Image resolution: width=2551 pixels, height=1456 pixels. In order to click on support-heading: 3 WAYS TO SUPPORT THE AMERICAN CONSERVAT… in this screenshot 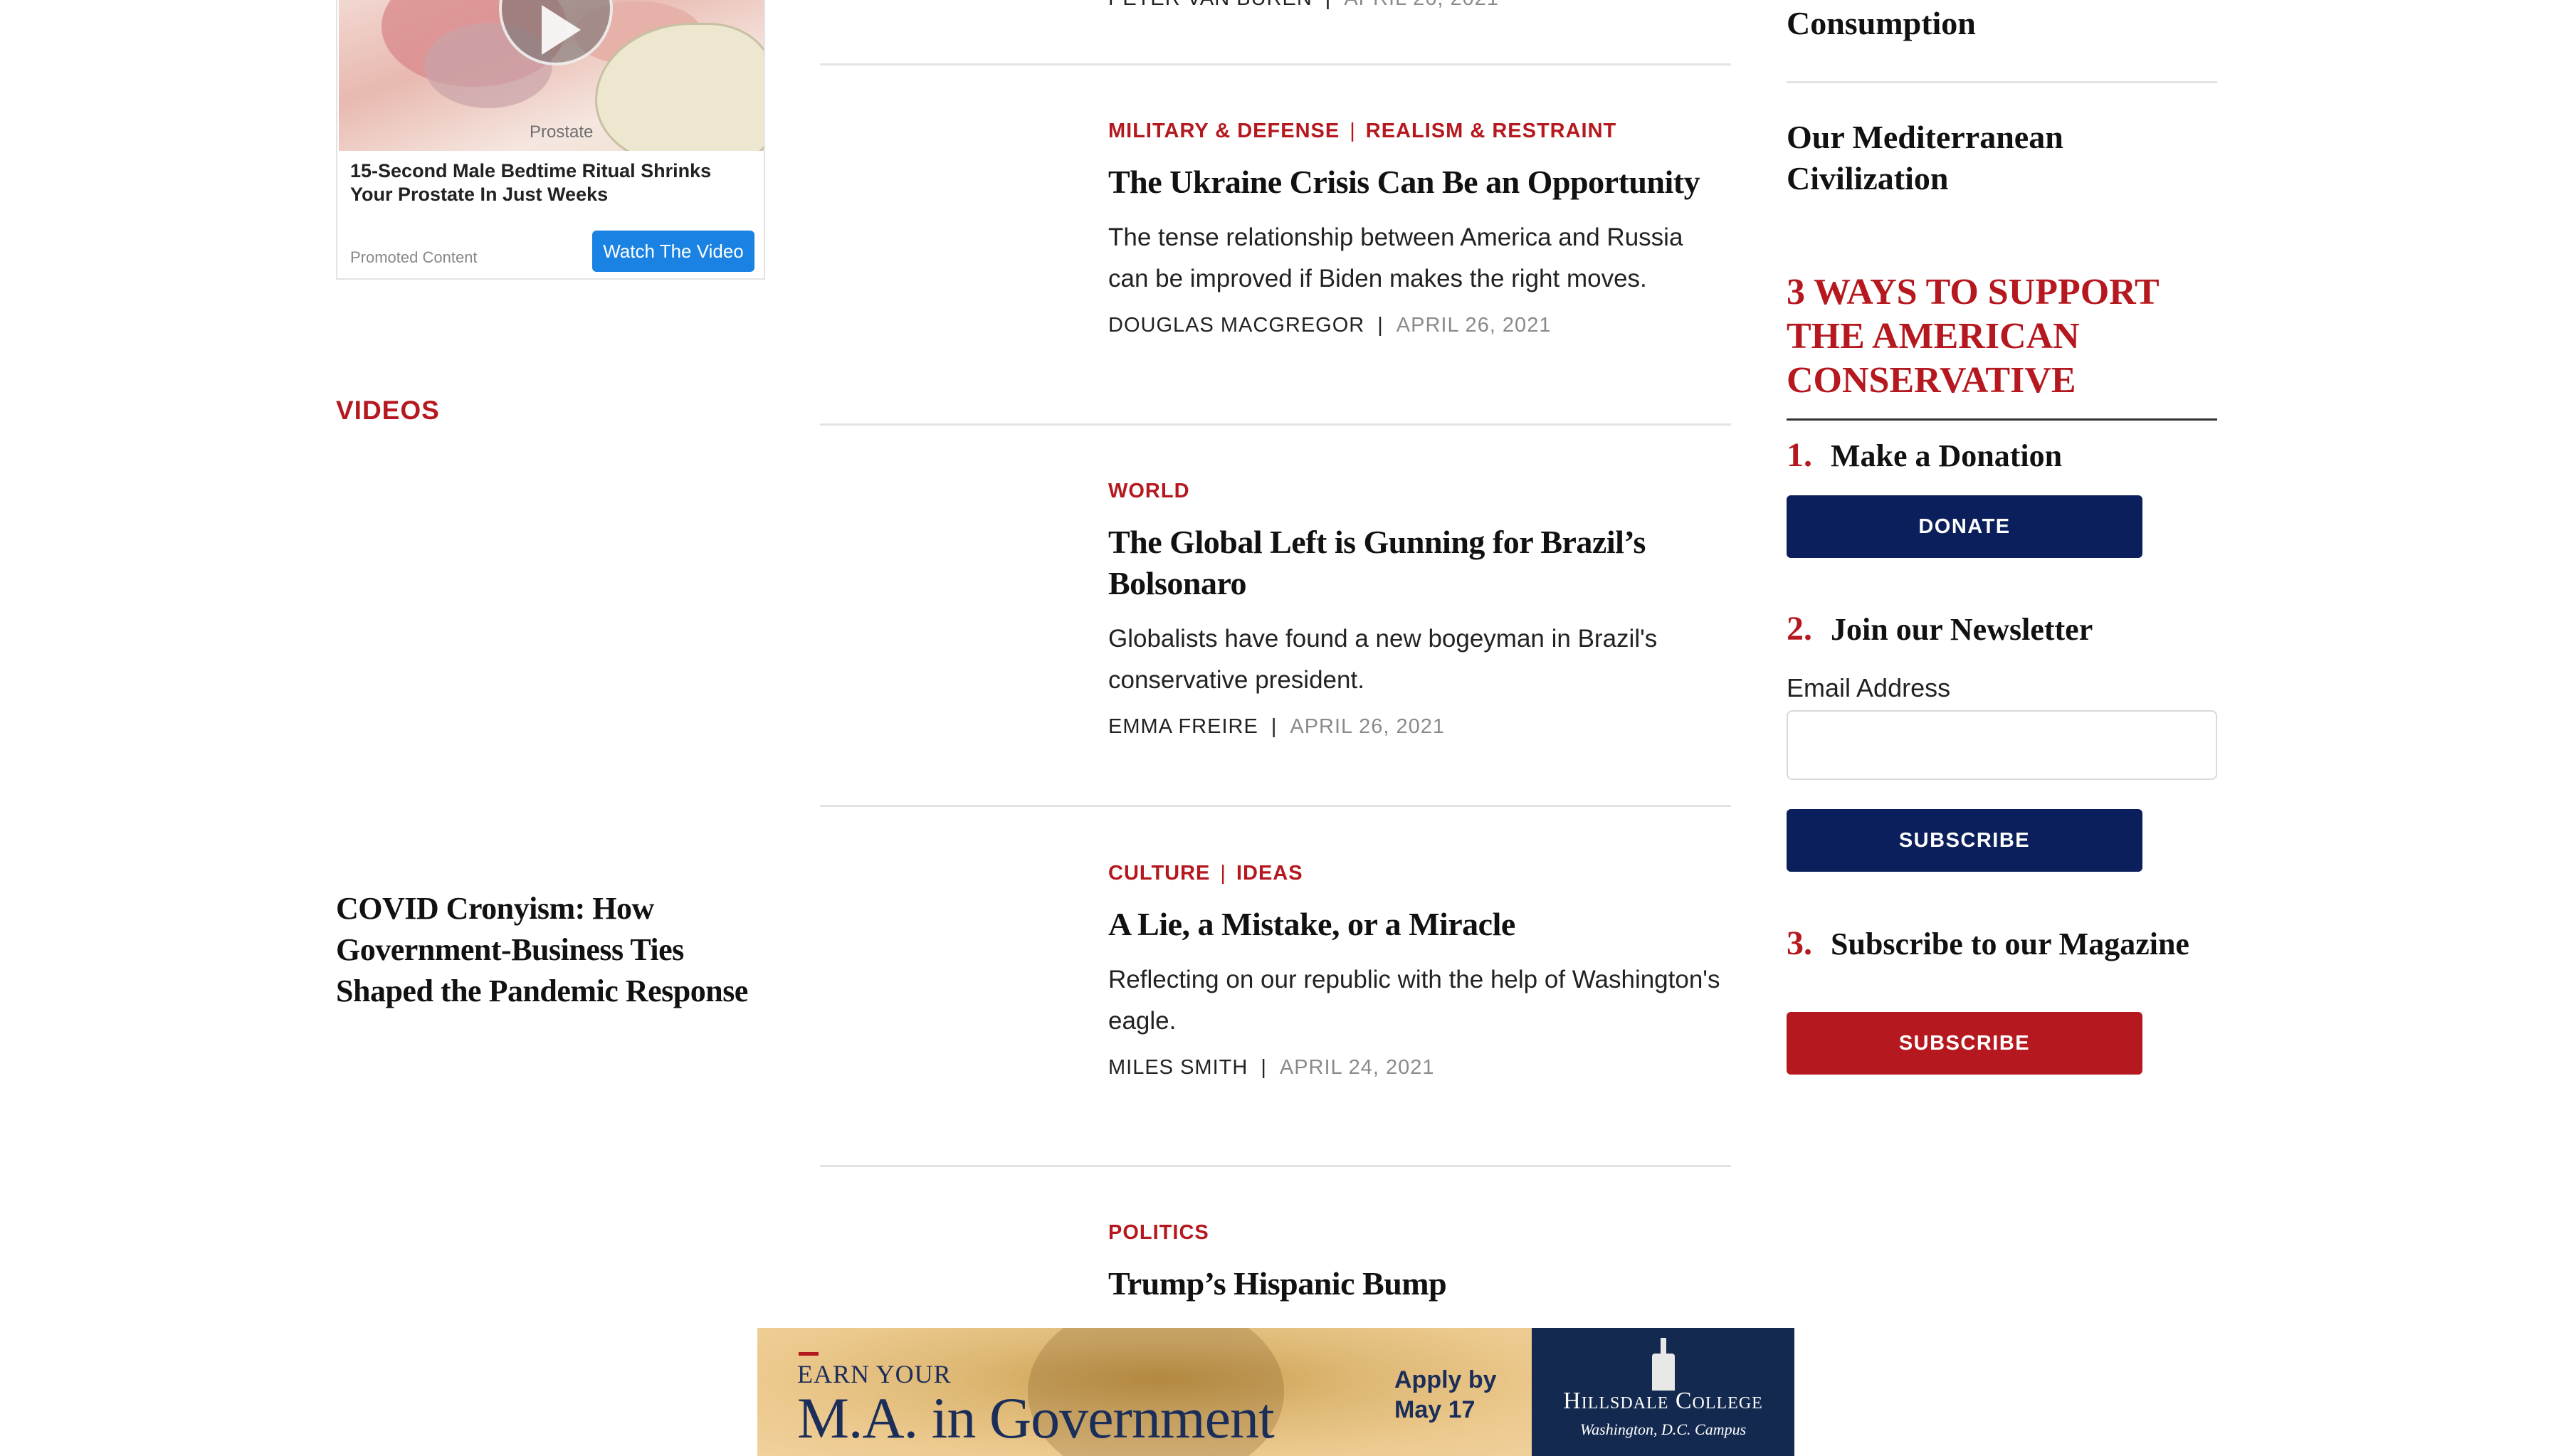, I will do `click(1973, 336)`.